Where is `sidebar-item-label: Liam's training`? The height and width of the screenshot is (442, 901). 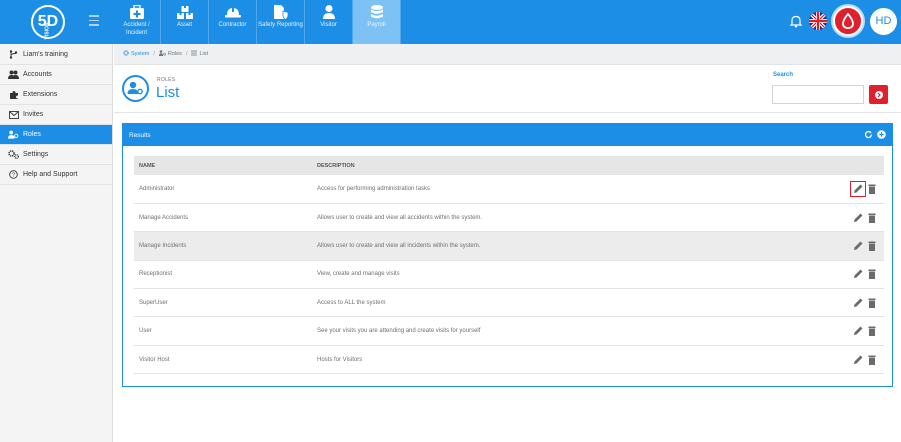
sidebar-item-label: Liam's training is located at coordinates (45, 54).